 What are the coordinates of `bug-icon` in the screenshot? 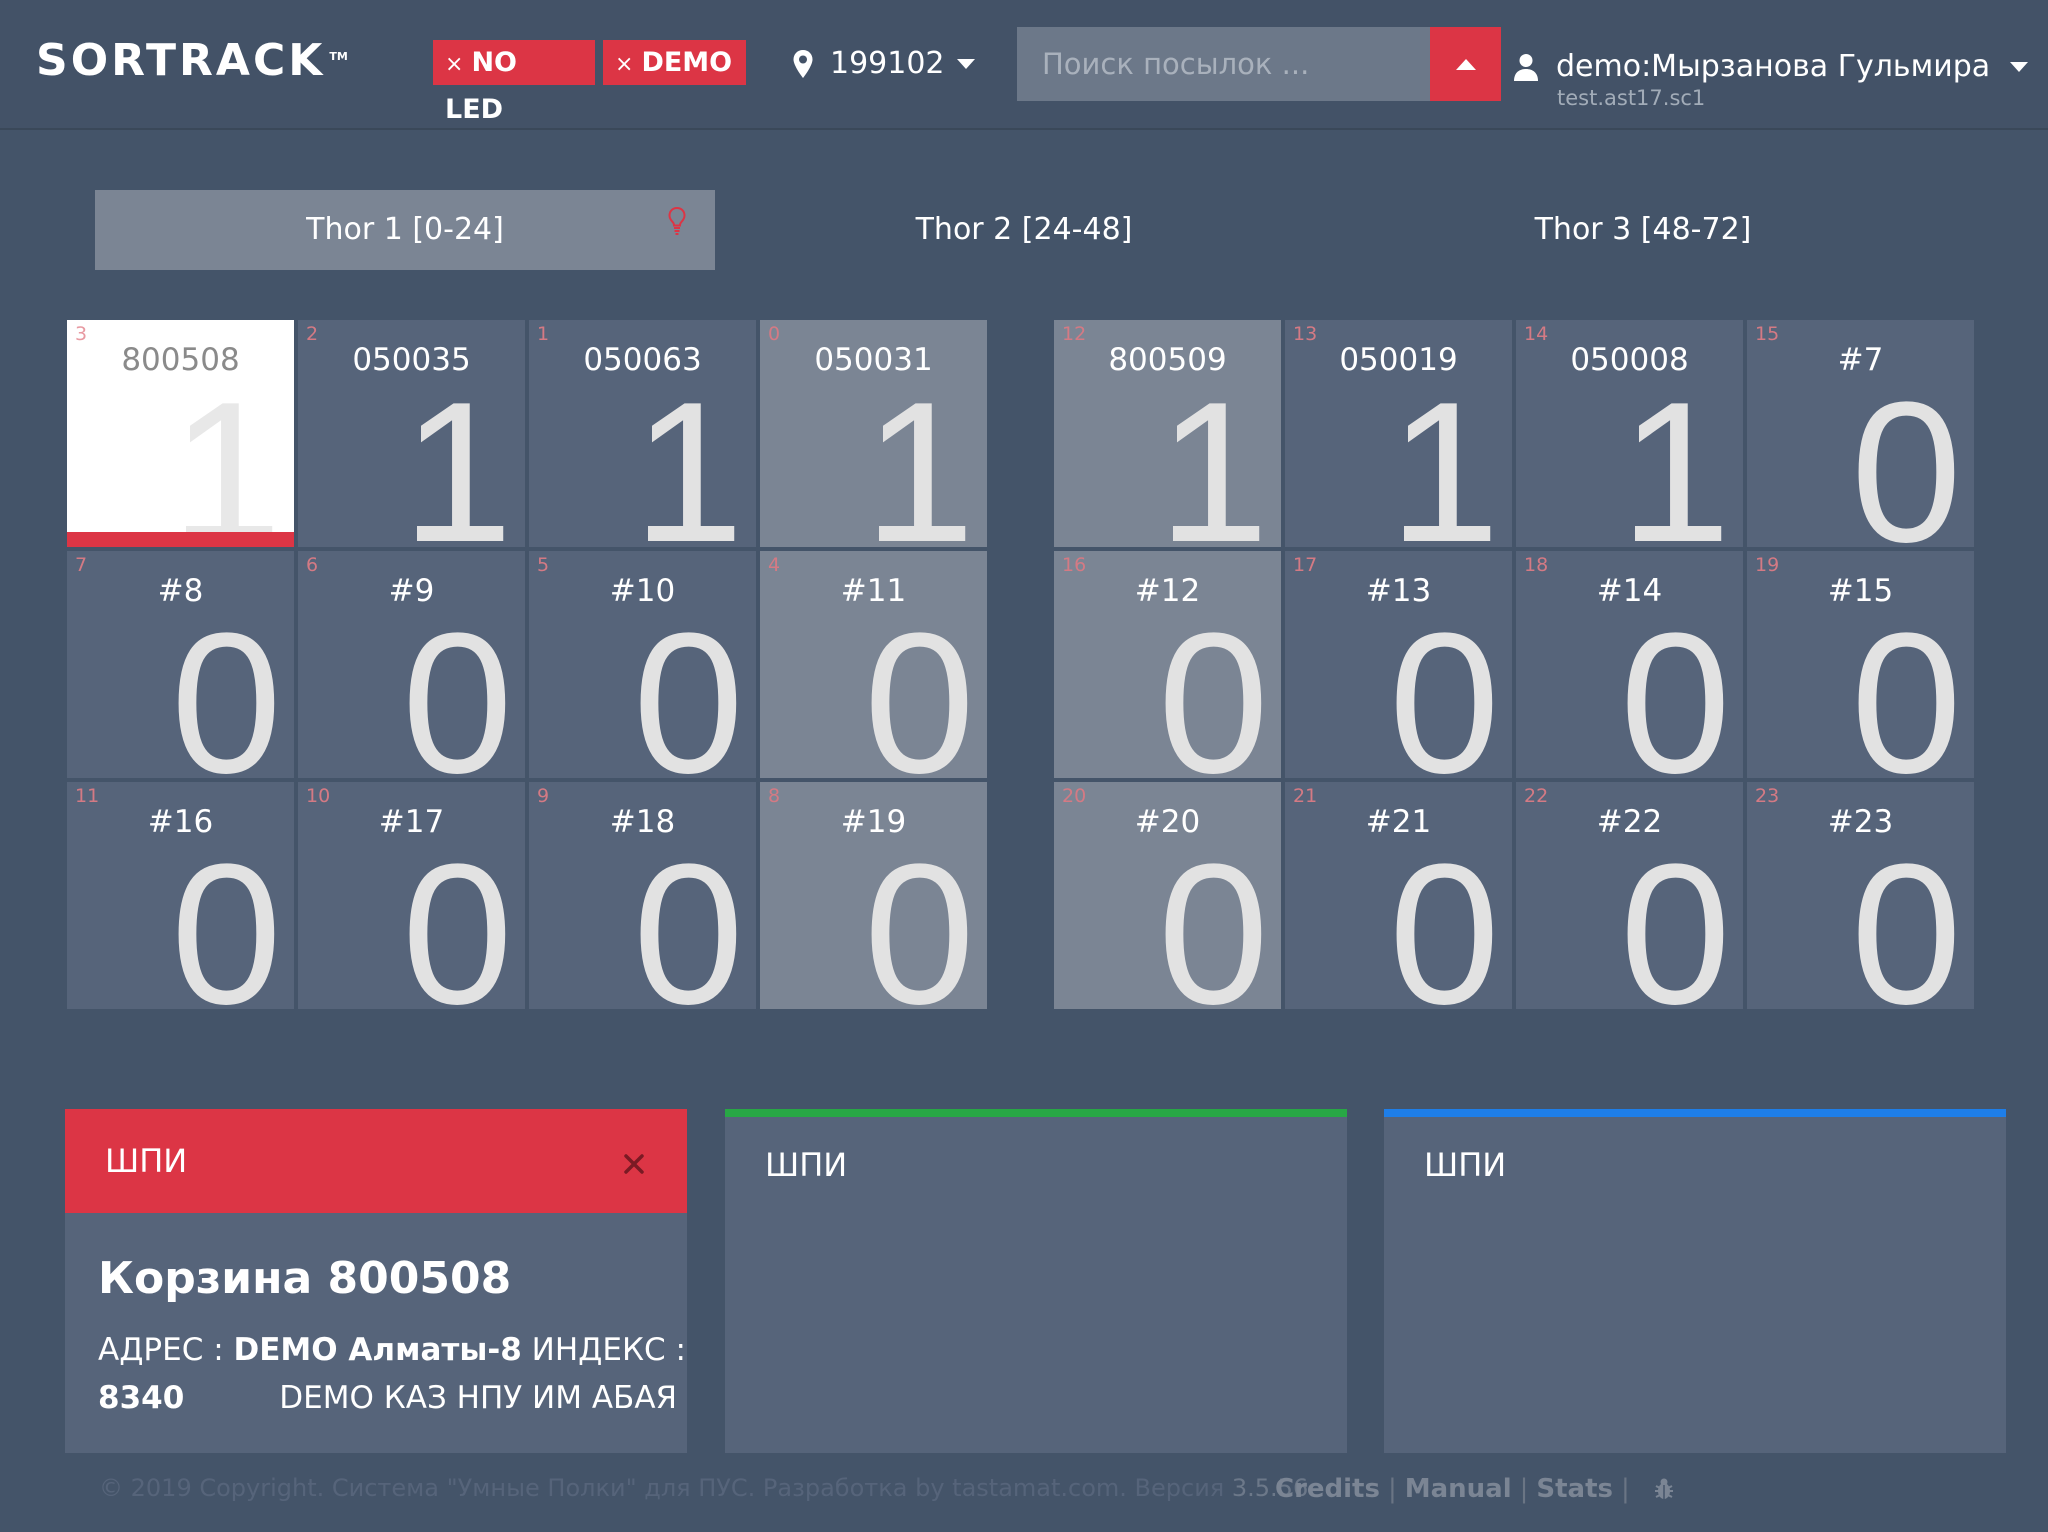 It's located at (1664, 1489).